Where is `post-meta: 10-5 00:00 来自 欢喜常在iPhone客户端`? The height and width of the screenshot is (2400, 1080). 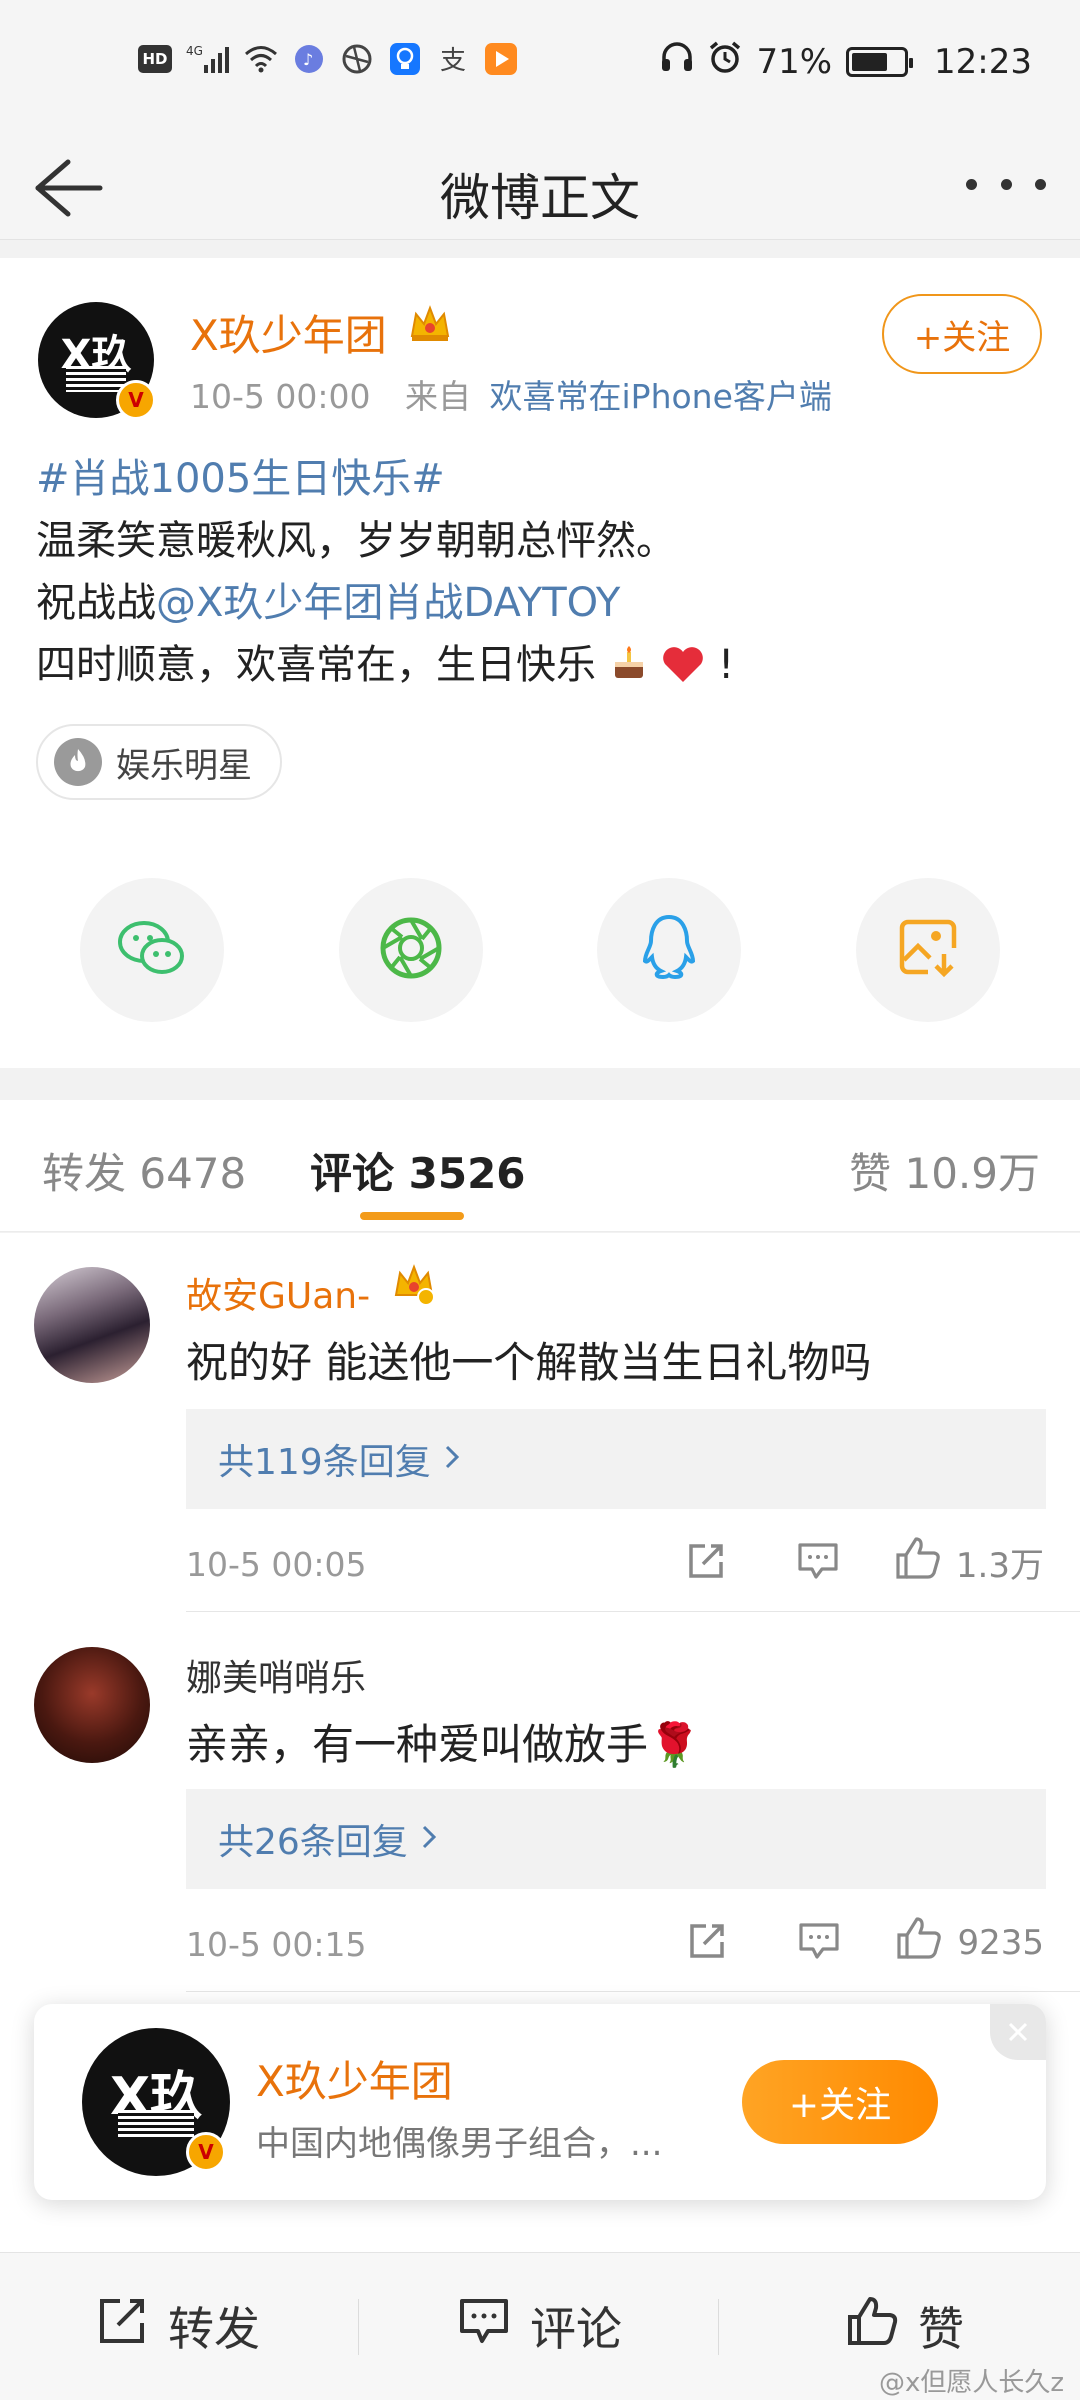
post-meta: 10-5 00:00 来自 欢喜常在iPhone客户端 is located at coordinates (511, 394).